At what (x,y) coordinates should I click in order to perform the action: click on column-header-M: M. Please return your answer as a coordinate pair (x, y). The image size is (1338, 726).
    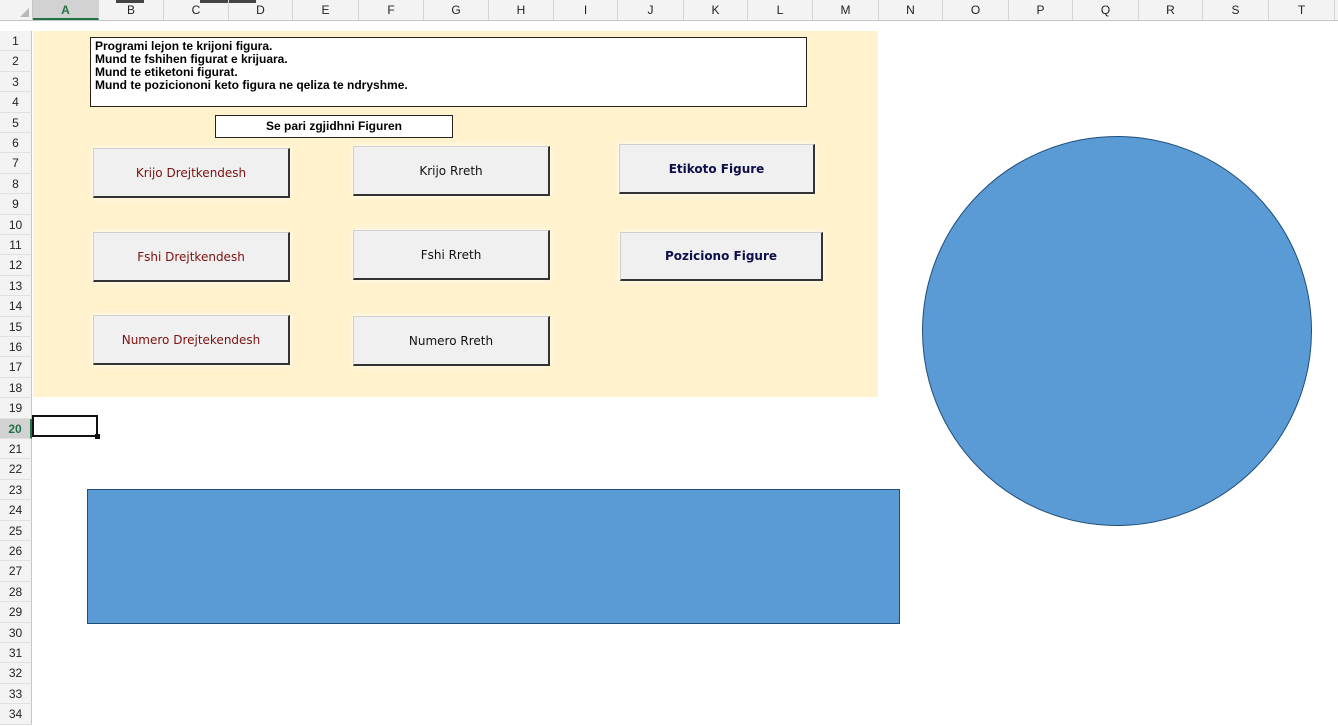
    Looking at the image, I should click on (846, 10).